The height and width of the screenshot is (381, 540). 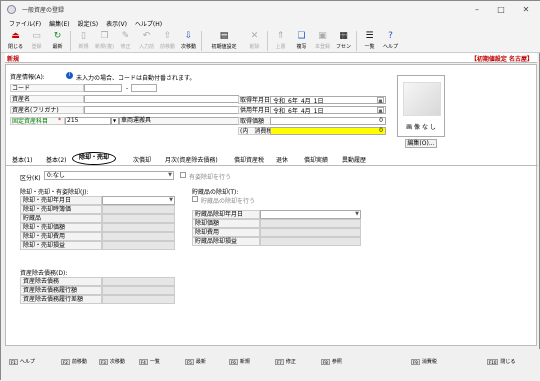 I want to click on delete-button: ✕ 削除, so click(x=254, y=41).